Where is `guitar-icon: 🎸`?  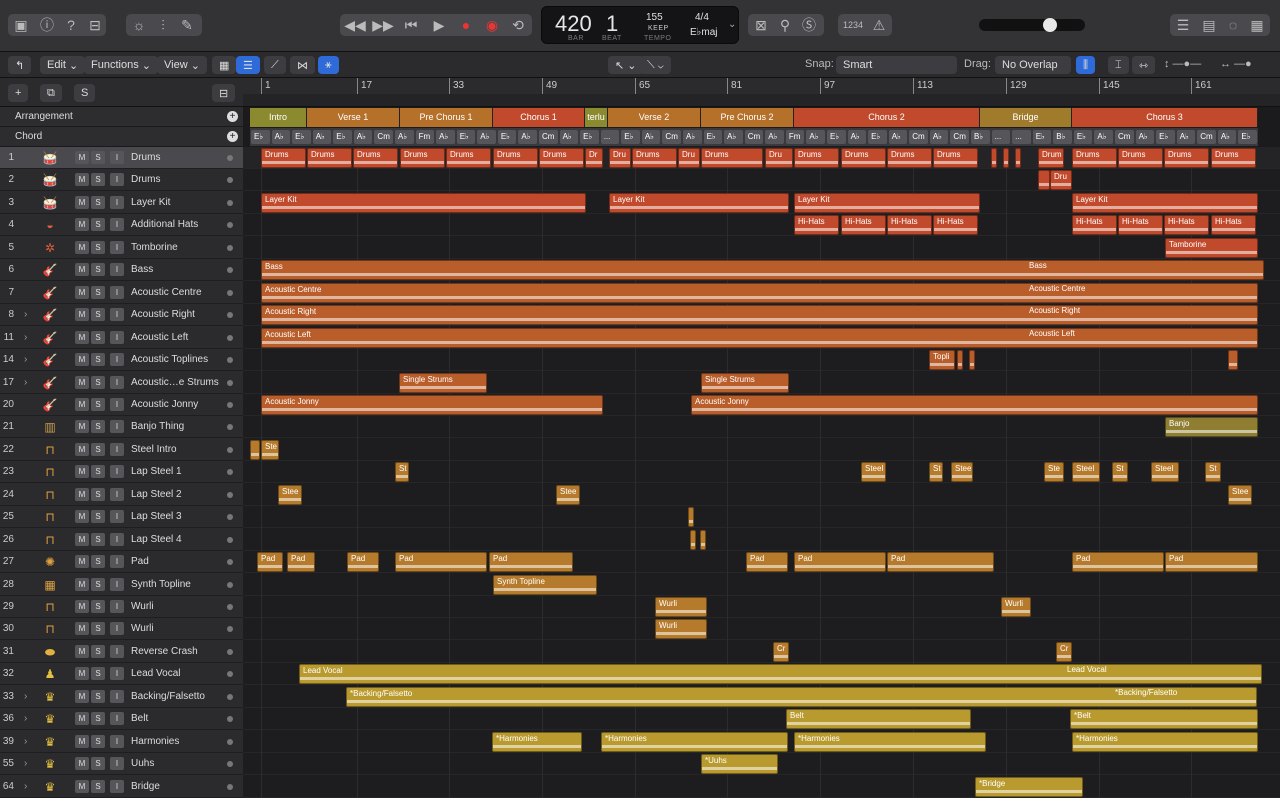
guitar-icon: 🎸 is located at coordinates (50, 338).